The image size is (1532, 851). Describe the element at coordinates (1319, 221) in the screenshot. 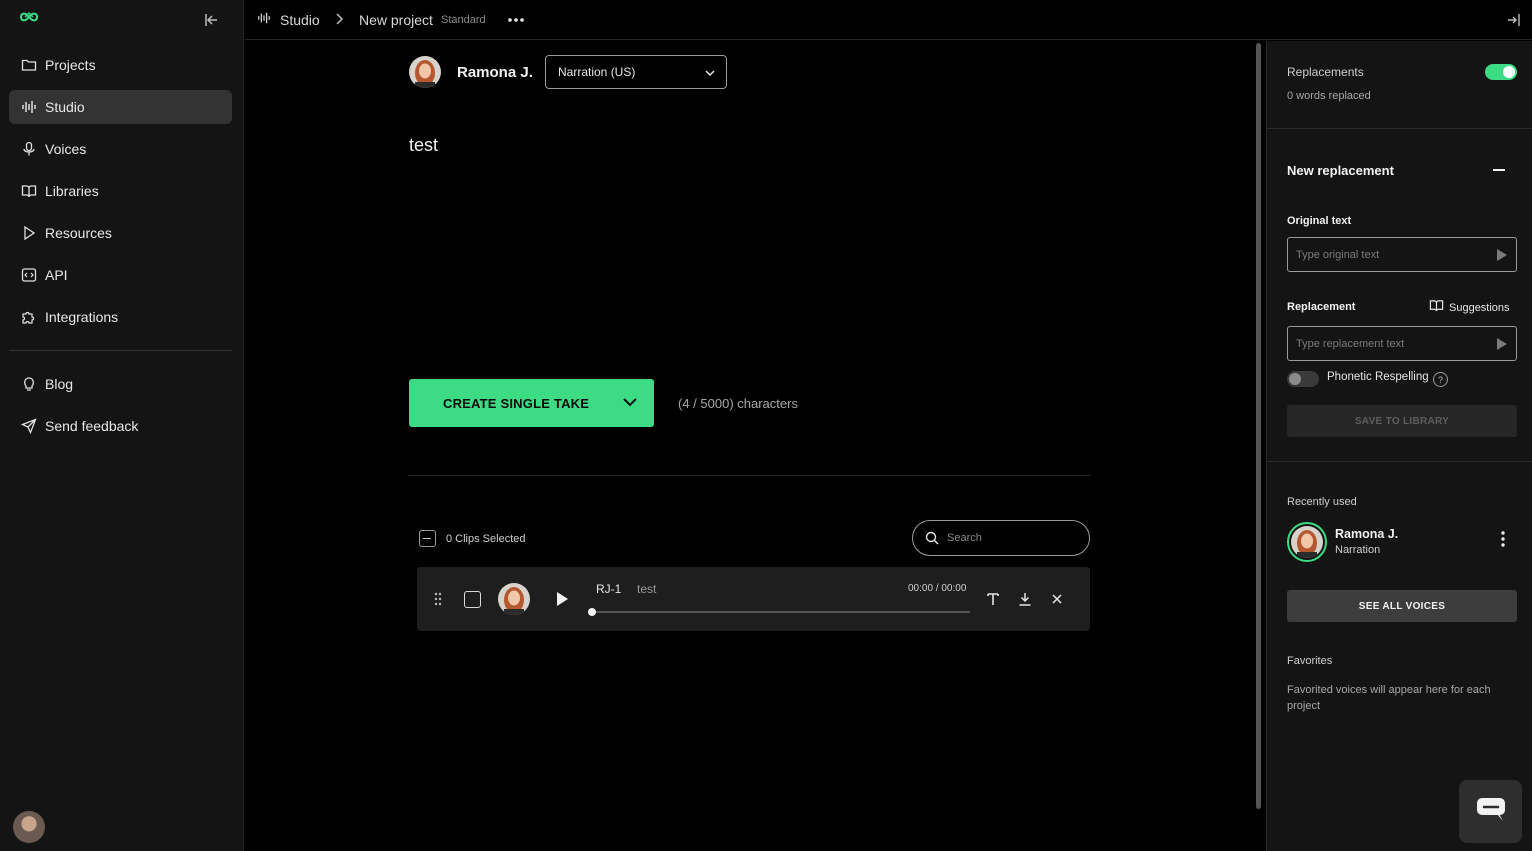

I see `original-text-label: Original text` at that location.